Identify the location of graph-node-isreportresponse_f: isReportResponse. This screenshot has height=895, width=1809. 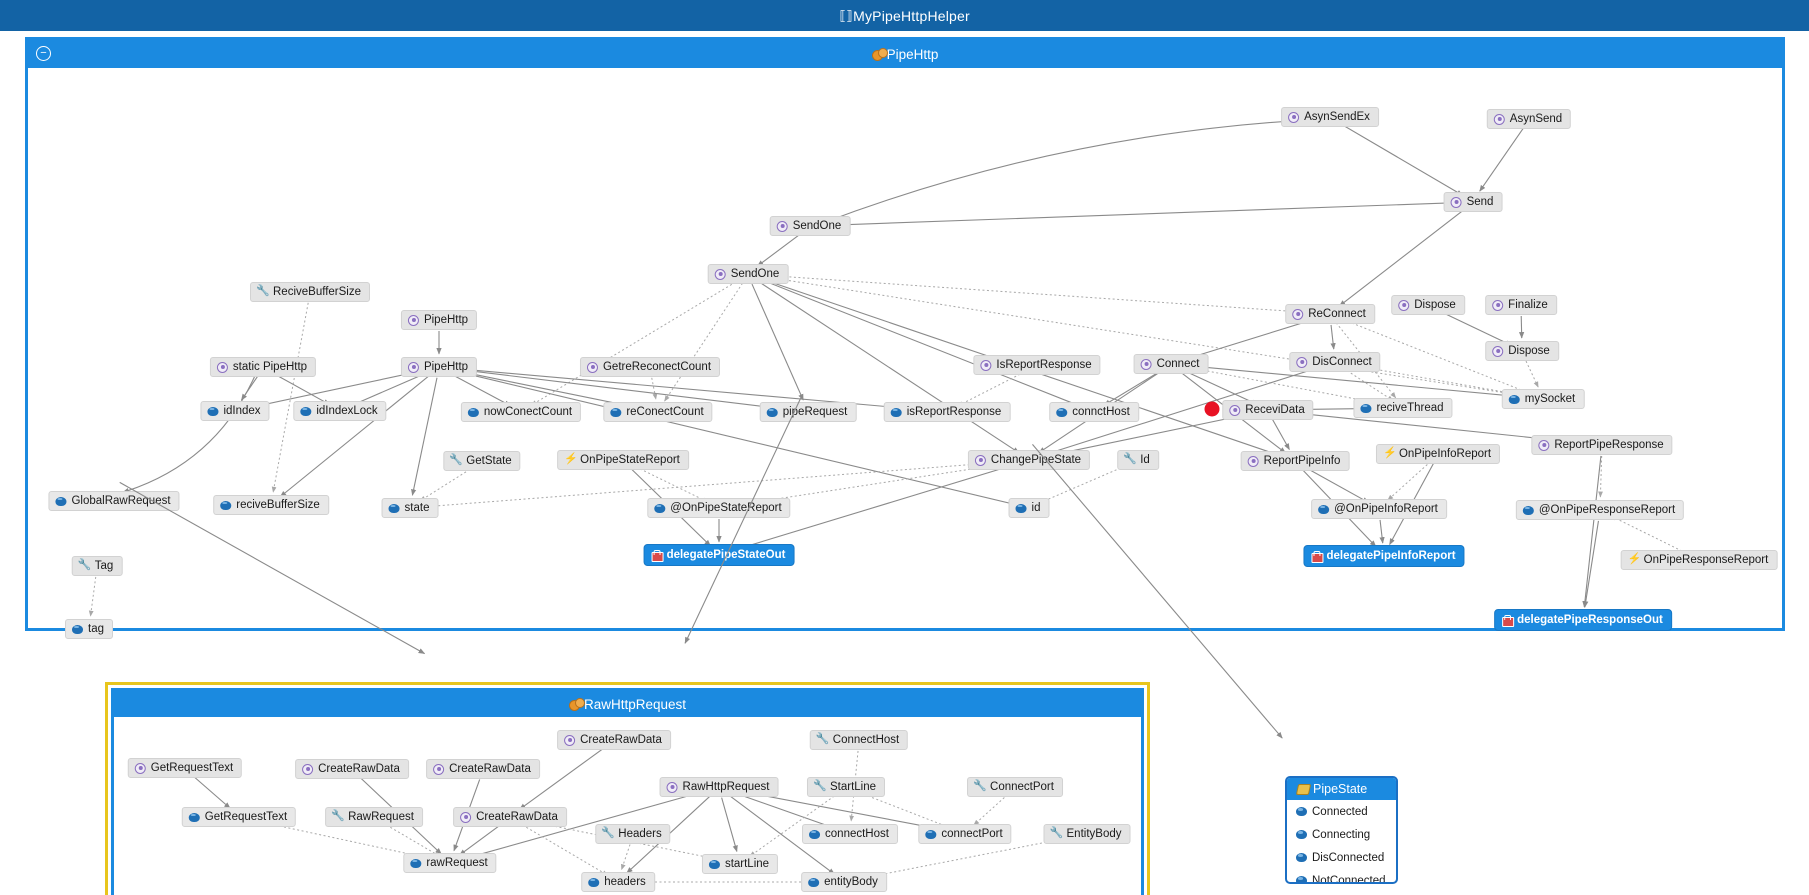
(947, 412).